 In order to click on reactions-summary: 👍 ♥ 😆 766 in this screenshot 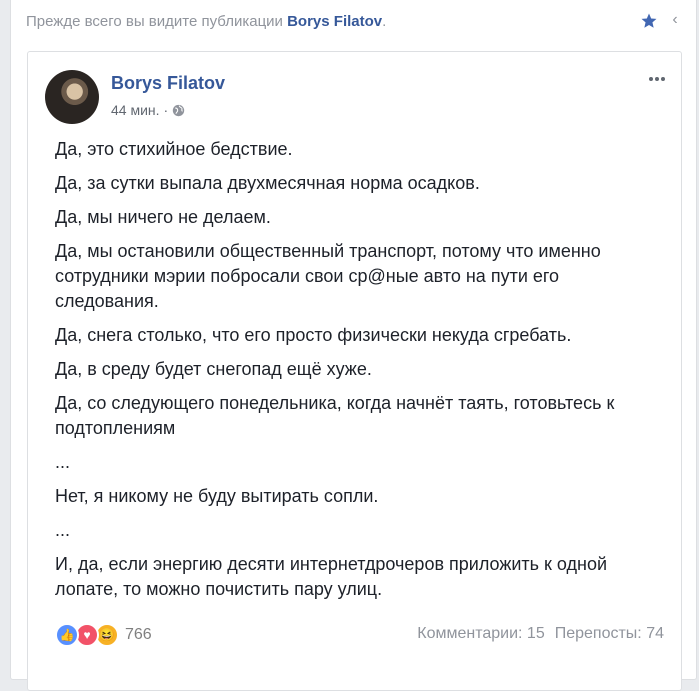, I will do `click(103, 635)`.